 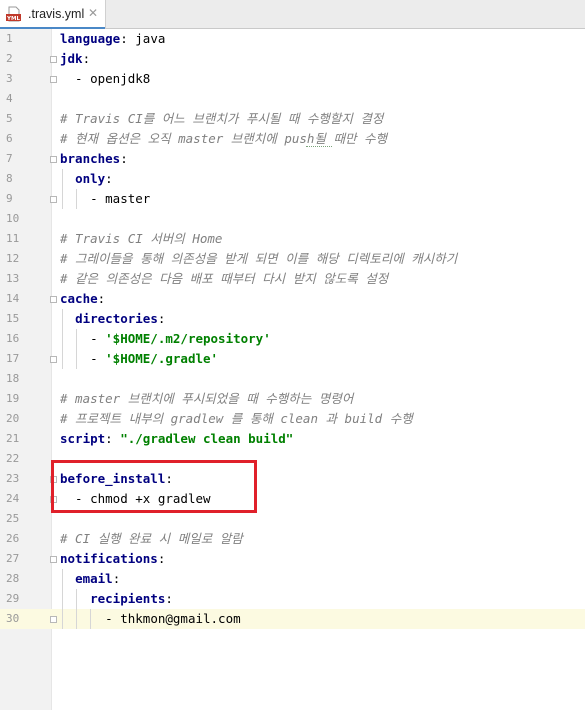 I want to click on line-number: 30, so click(x=26, y=619).